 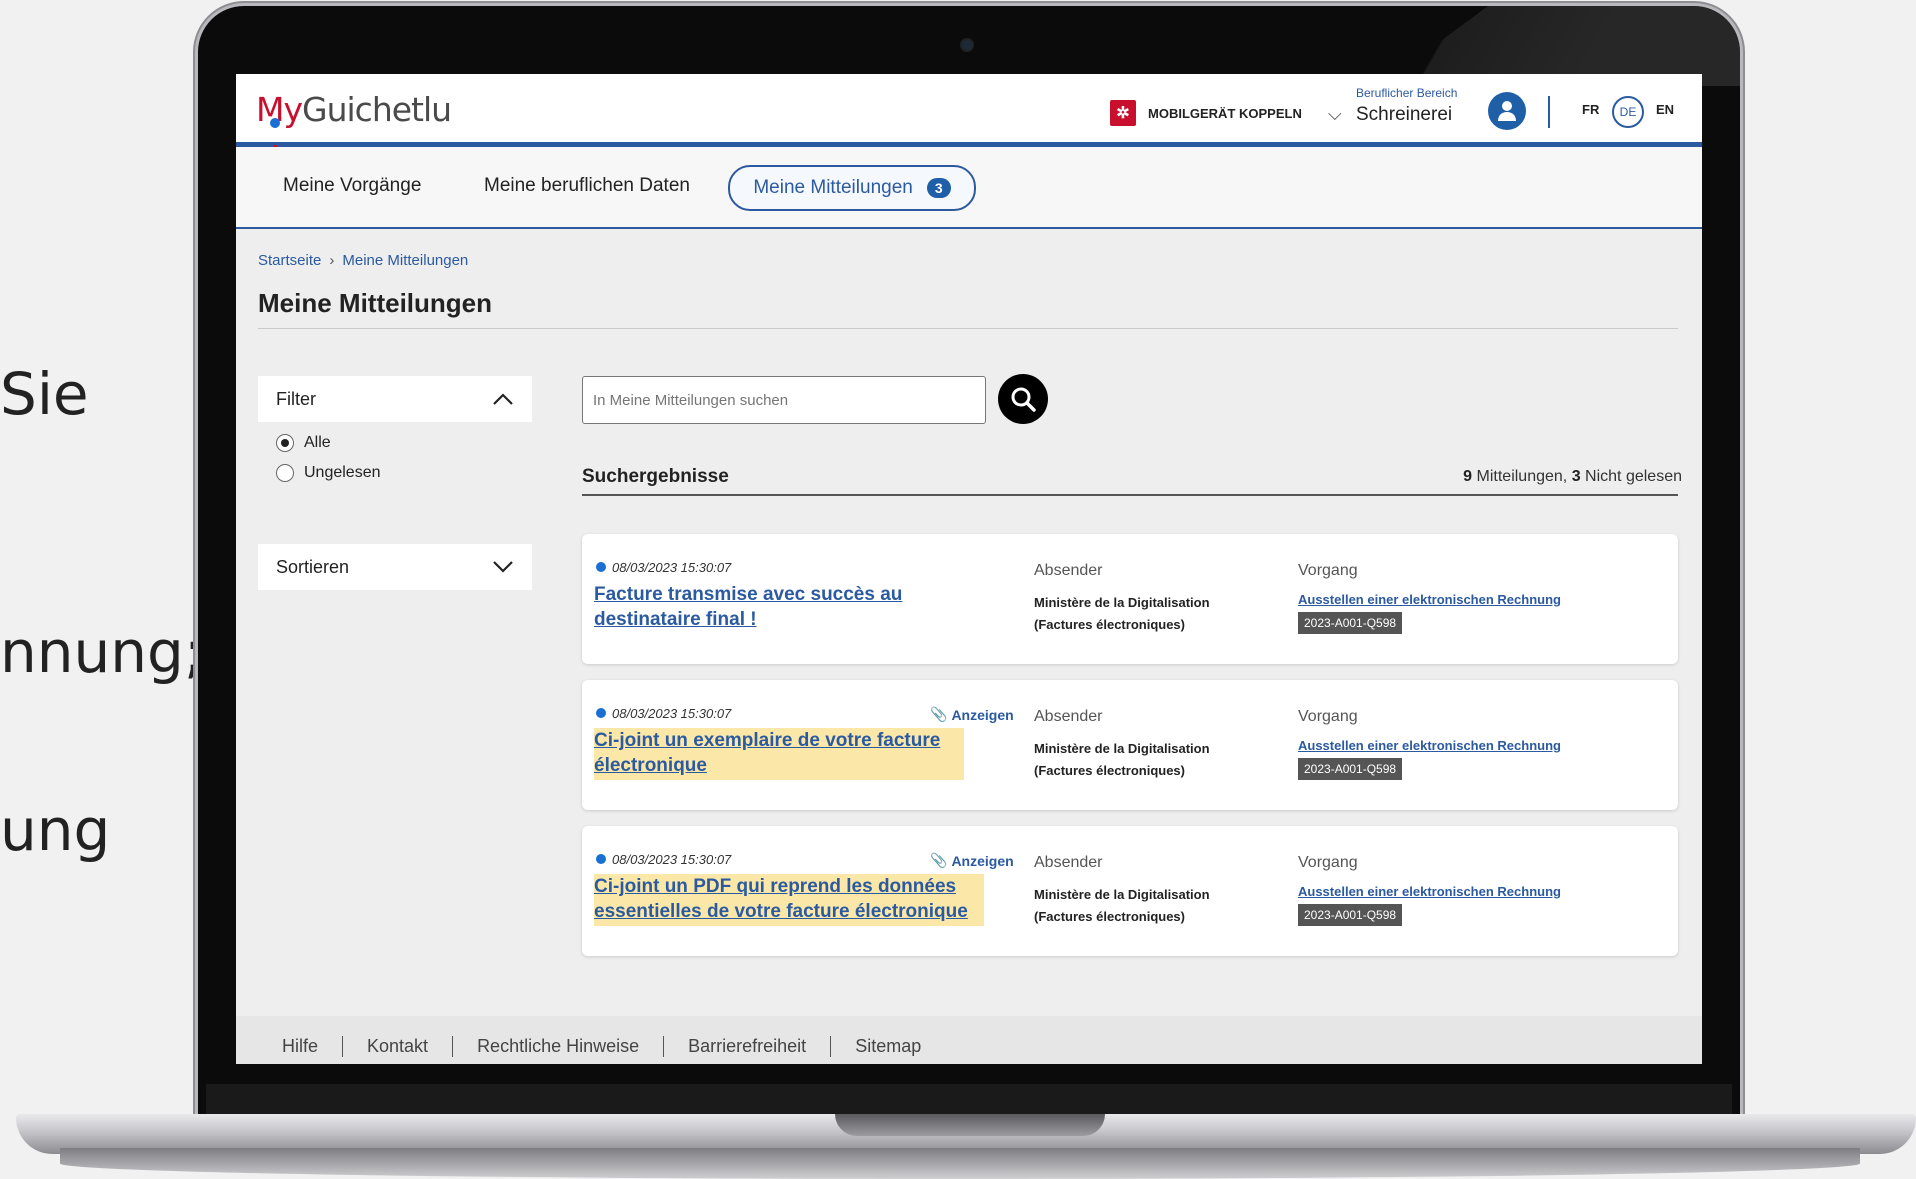 I want to click on lang-de: DE, so click(x=1628, y=112).